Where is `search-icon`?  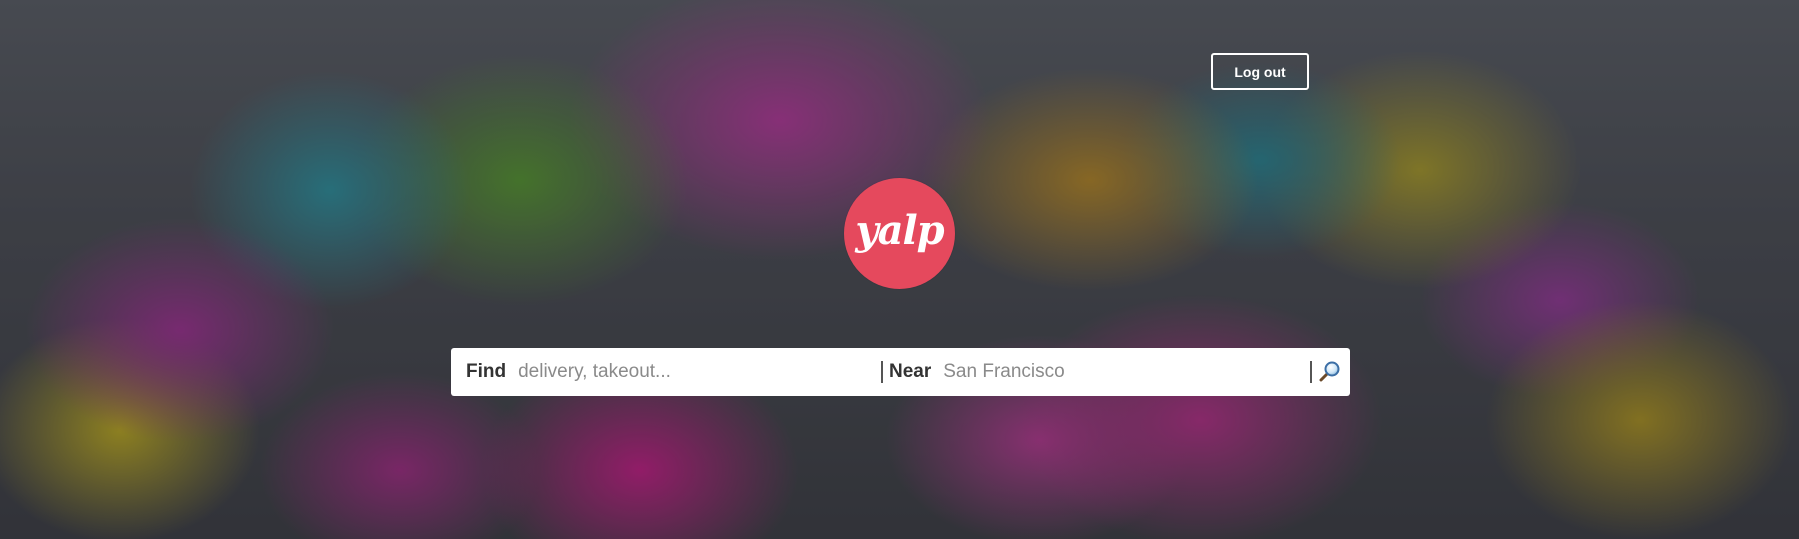 search-icon is located at coordinates (1329, 371).